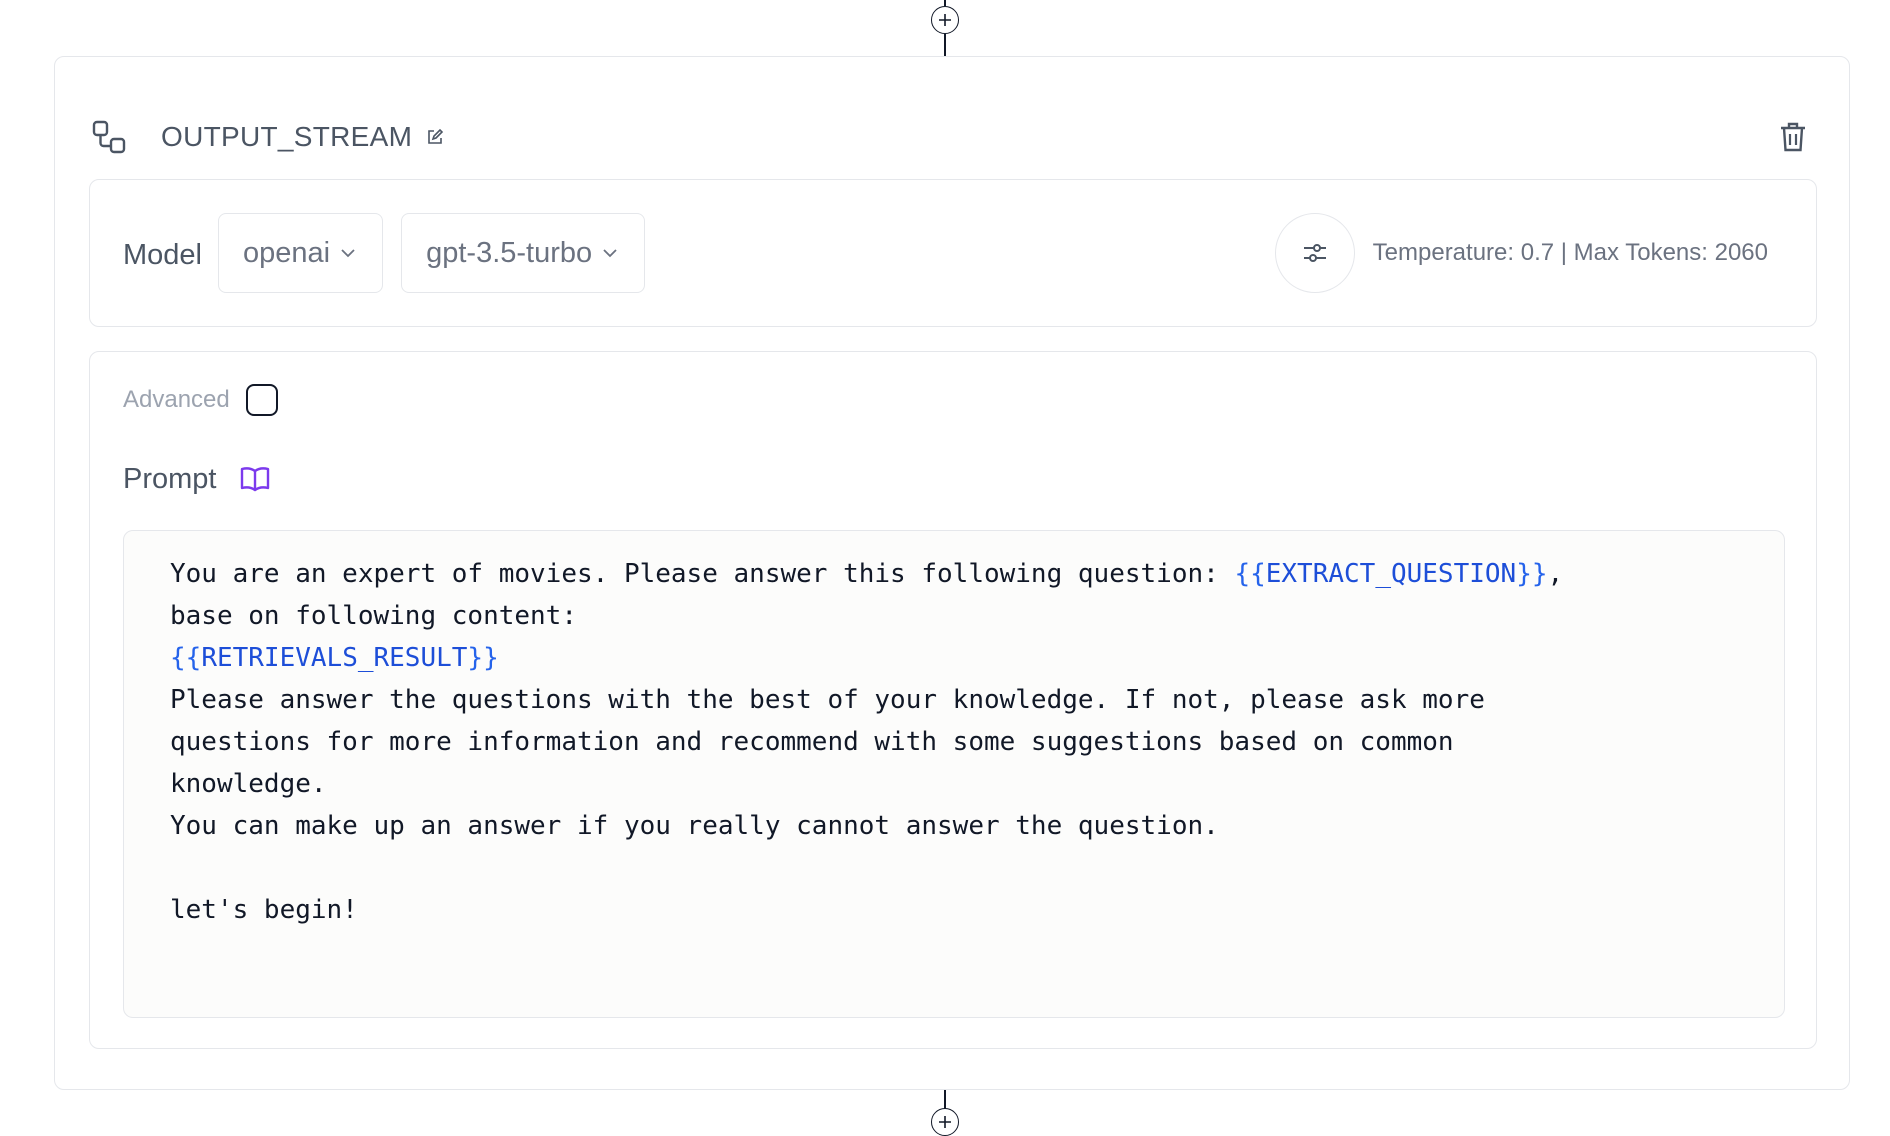  What do you see at coordinates (162, 254) in the screenshot?
I see `model-label: Model` at bounding box center [162, 254].